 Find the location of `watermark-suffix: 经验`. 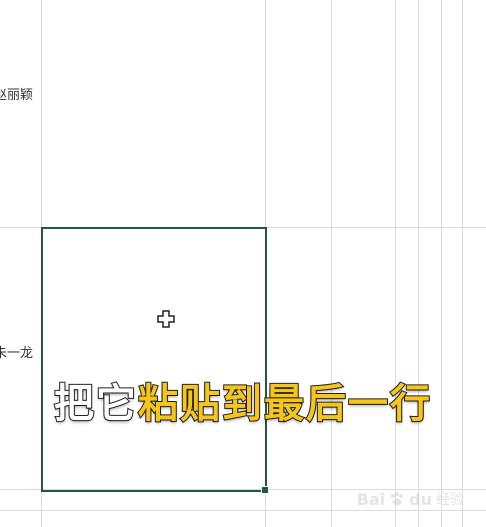

watermark-suffix: 经验 is located at coordinates (450, 500).